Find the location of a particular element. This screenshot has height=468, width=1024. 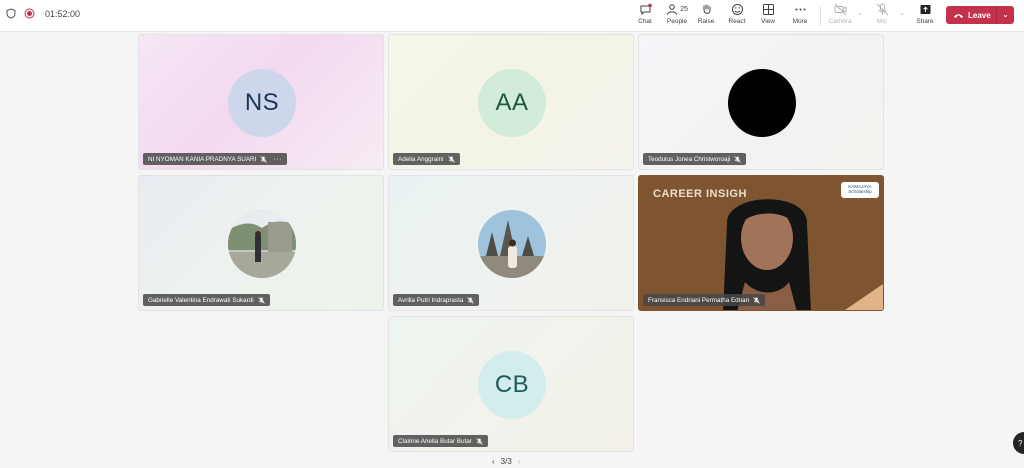

mic-button: Mic is located at coordinates (882, 16).